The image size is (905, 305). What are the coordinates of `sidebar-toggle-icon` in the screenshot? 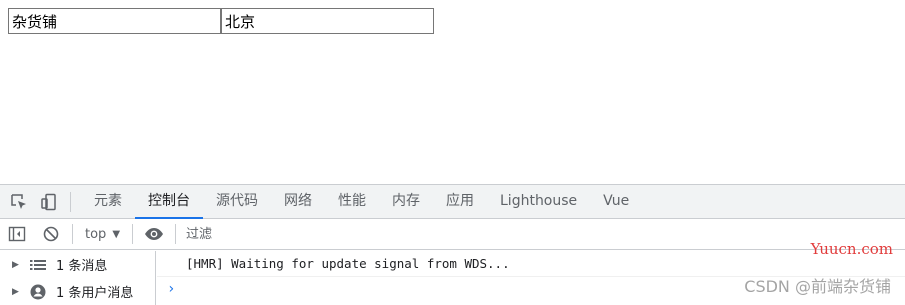 It's located at (17, 234).